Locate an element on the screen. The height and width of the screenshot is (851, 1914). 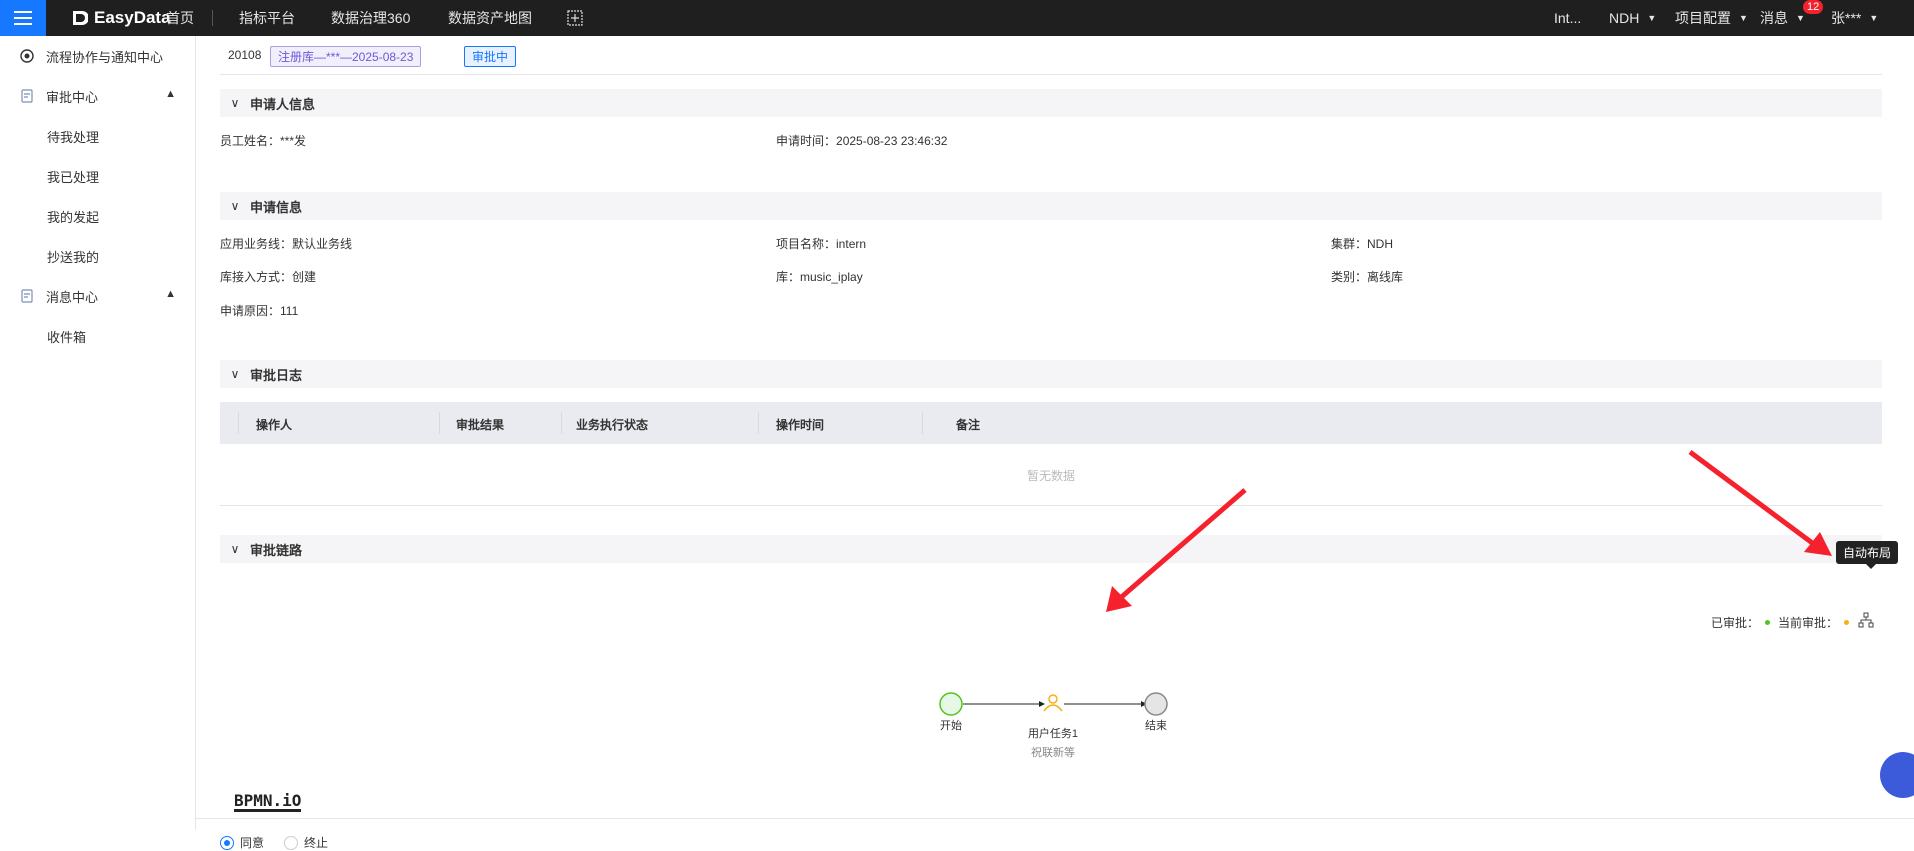
red-arrow-tooltip-icon is located at coordinates (1760, 502).